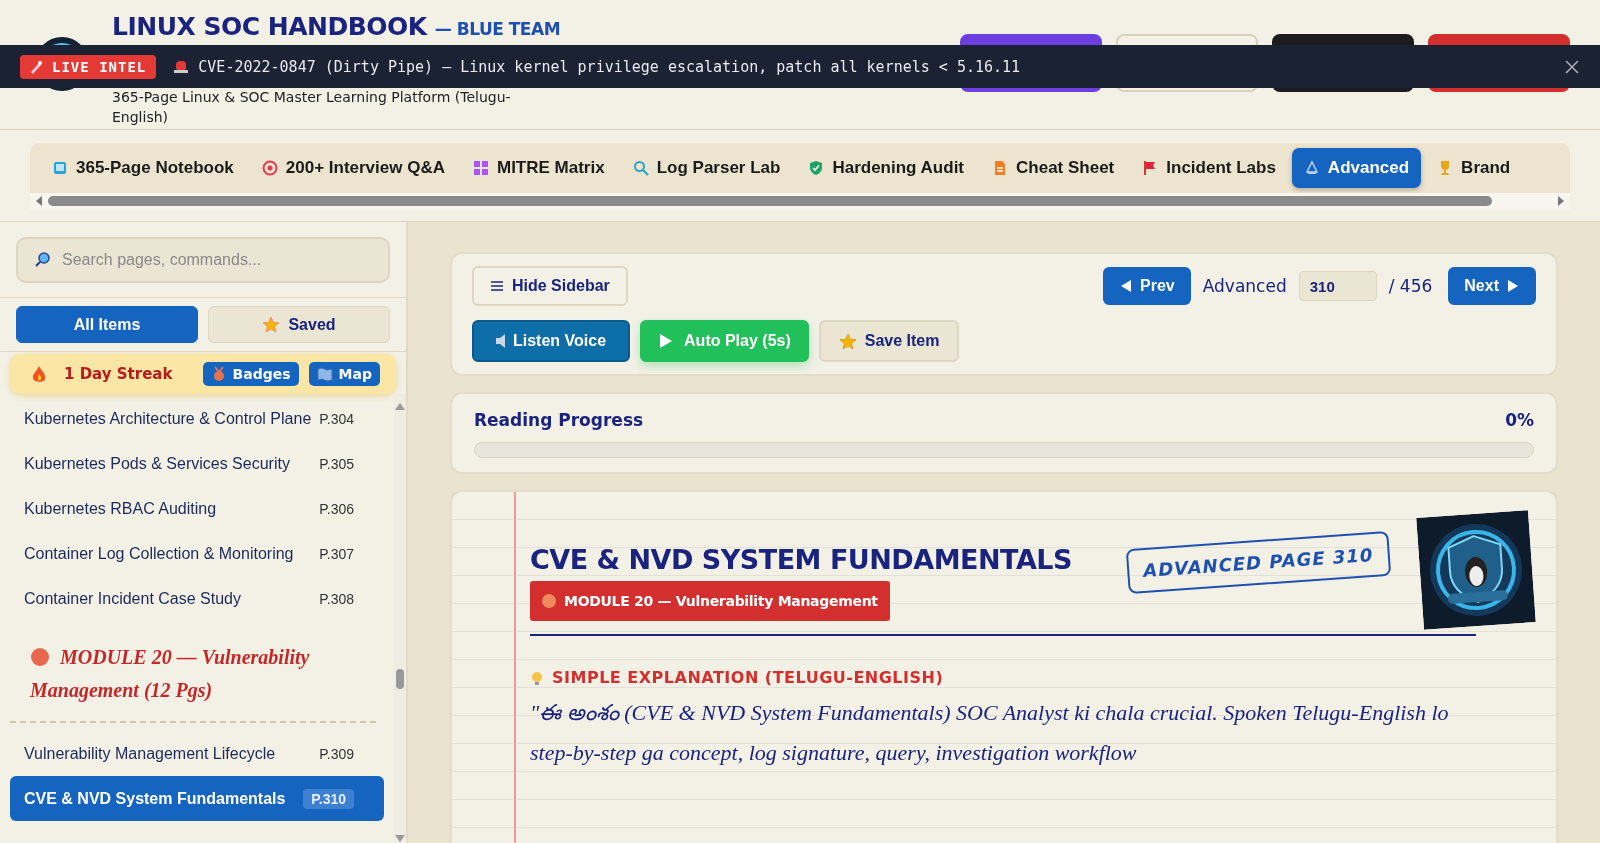 Image resolution: width=1600 pixels, height=843 pixels. What do you see at coordinates (1474, 168) in the screenshot?
I see `nav-tab: Brand` at bounding box center [1474, 168].